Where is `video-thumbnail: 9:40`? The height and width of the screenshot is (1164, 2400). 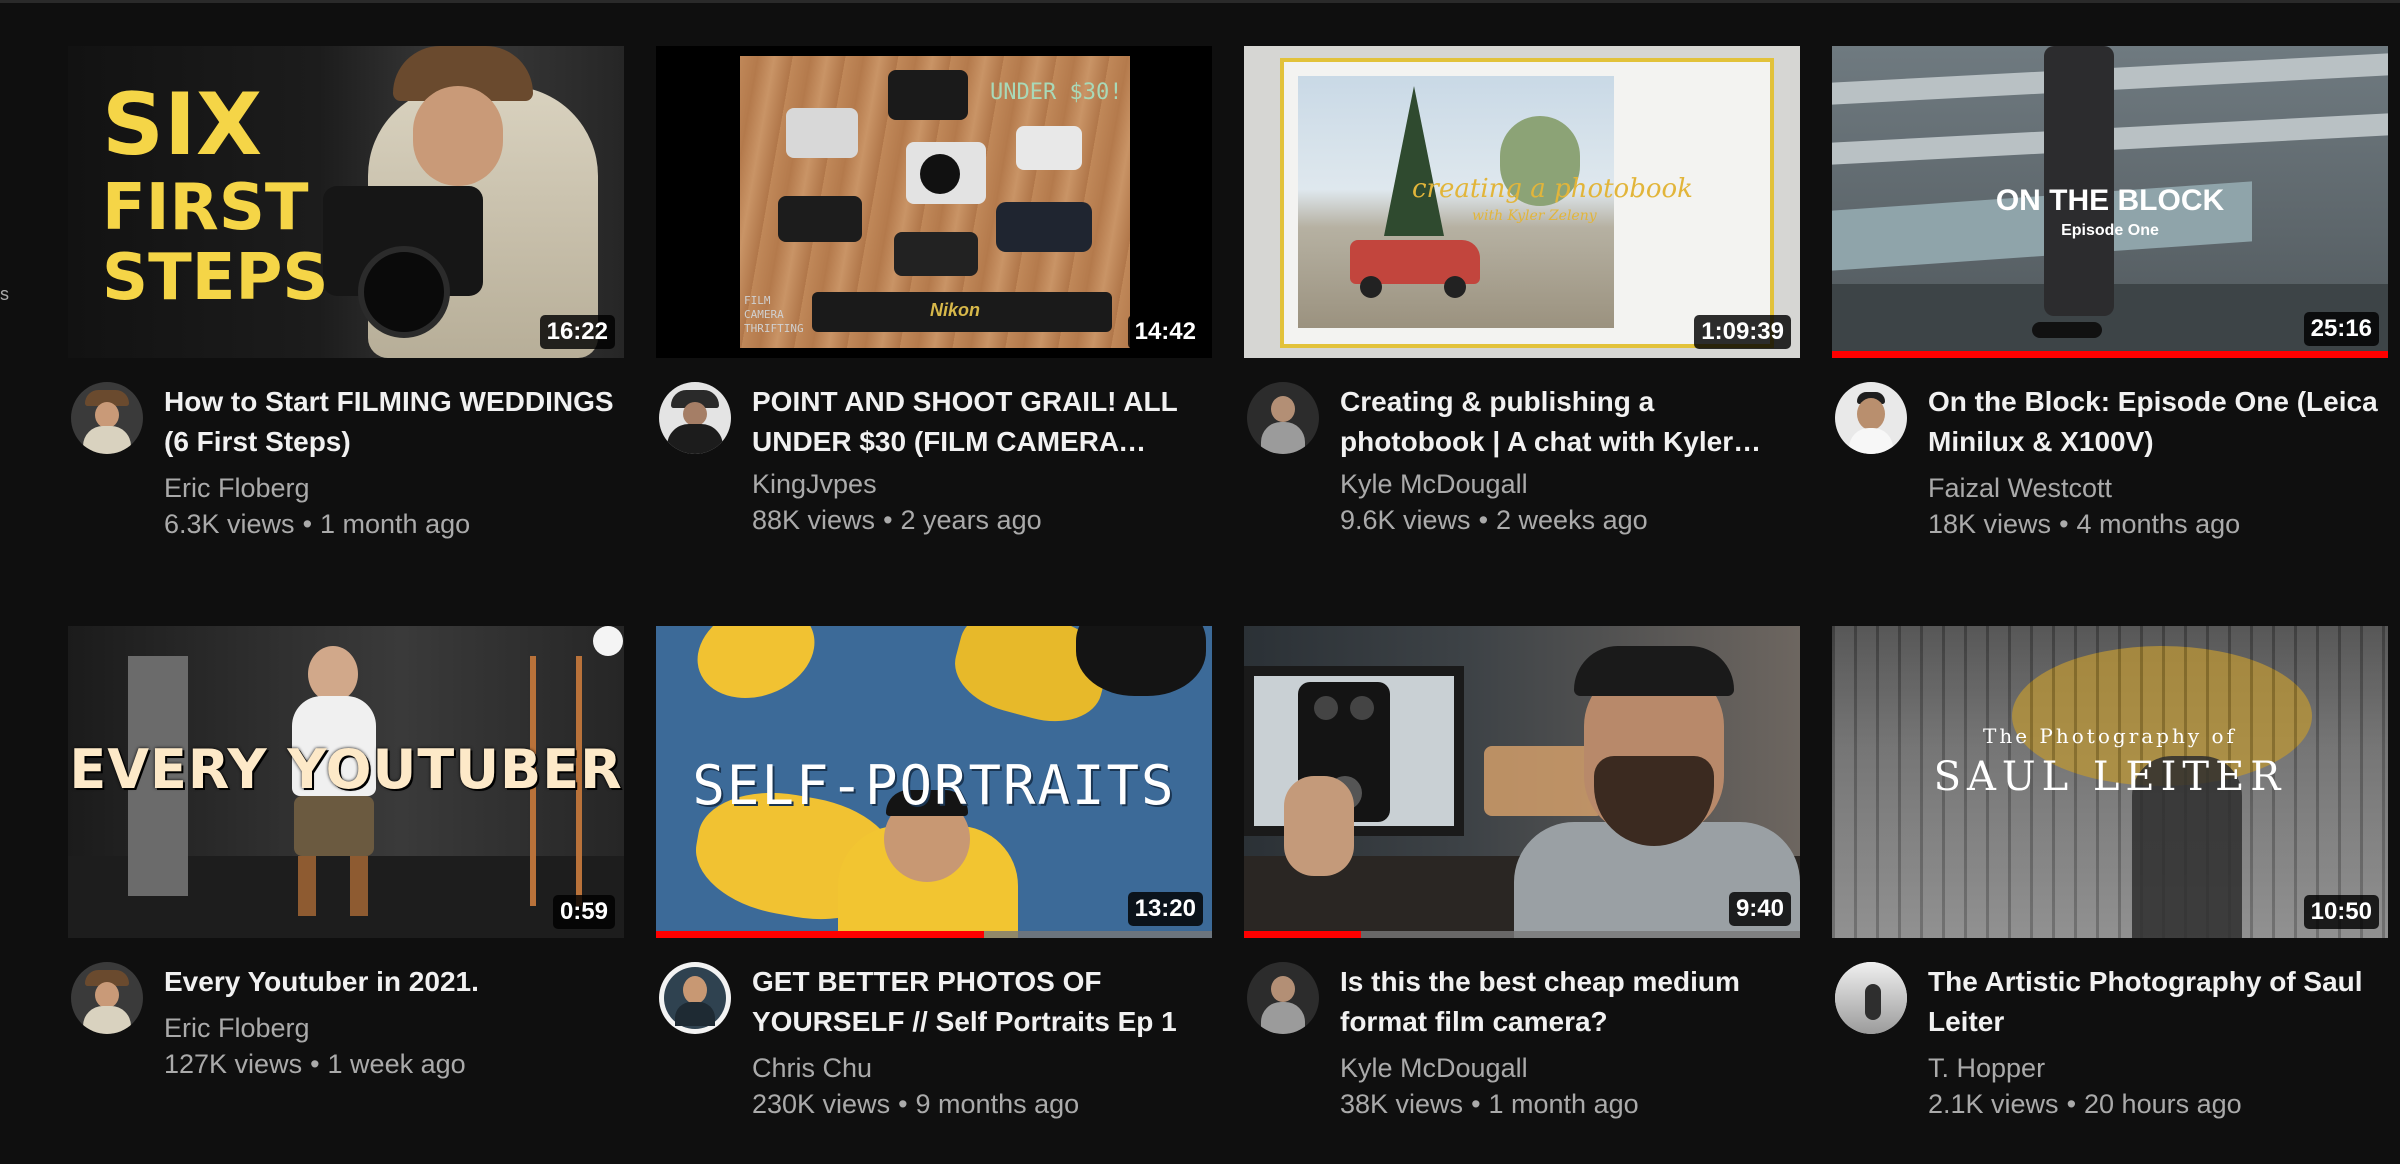
video-thumbnail: 9:40 is located at coordinates (1522, 782).